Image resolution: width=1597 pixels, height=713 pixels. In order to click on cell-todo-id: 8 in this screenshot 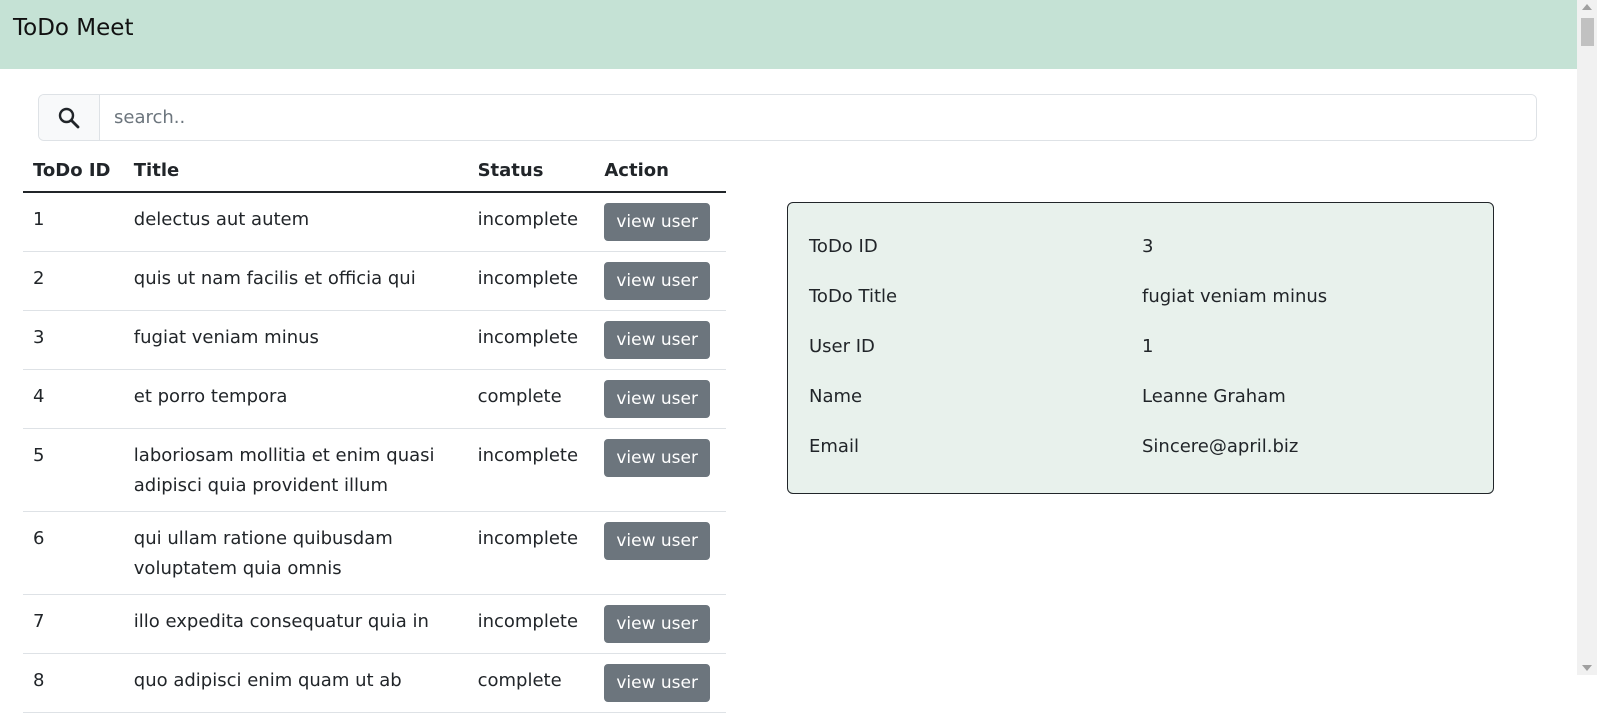, I will do `click(73, 683)`.